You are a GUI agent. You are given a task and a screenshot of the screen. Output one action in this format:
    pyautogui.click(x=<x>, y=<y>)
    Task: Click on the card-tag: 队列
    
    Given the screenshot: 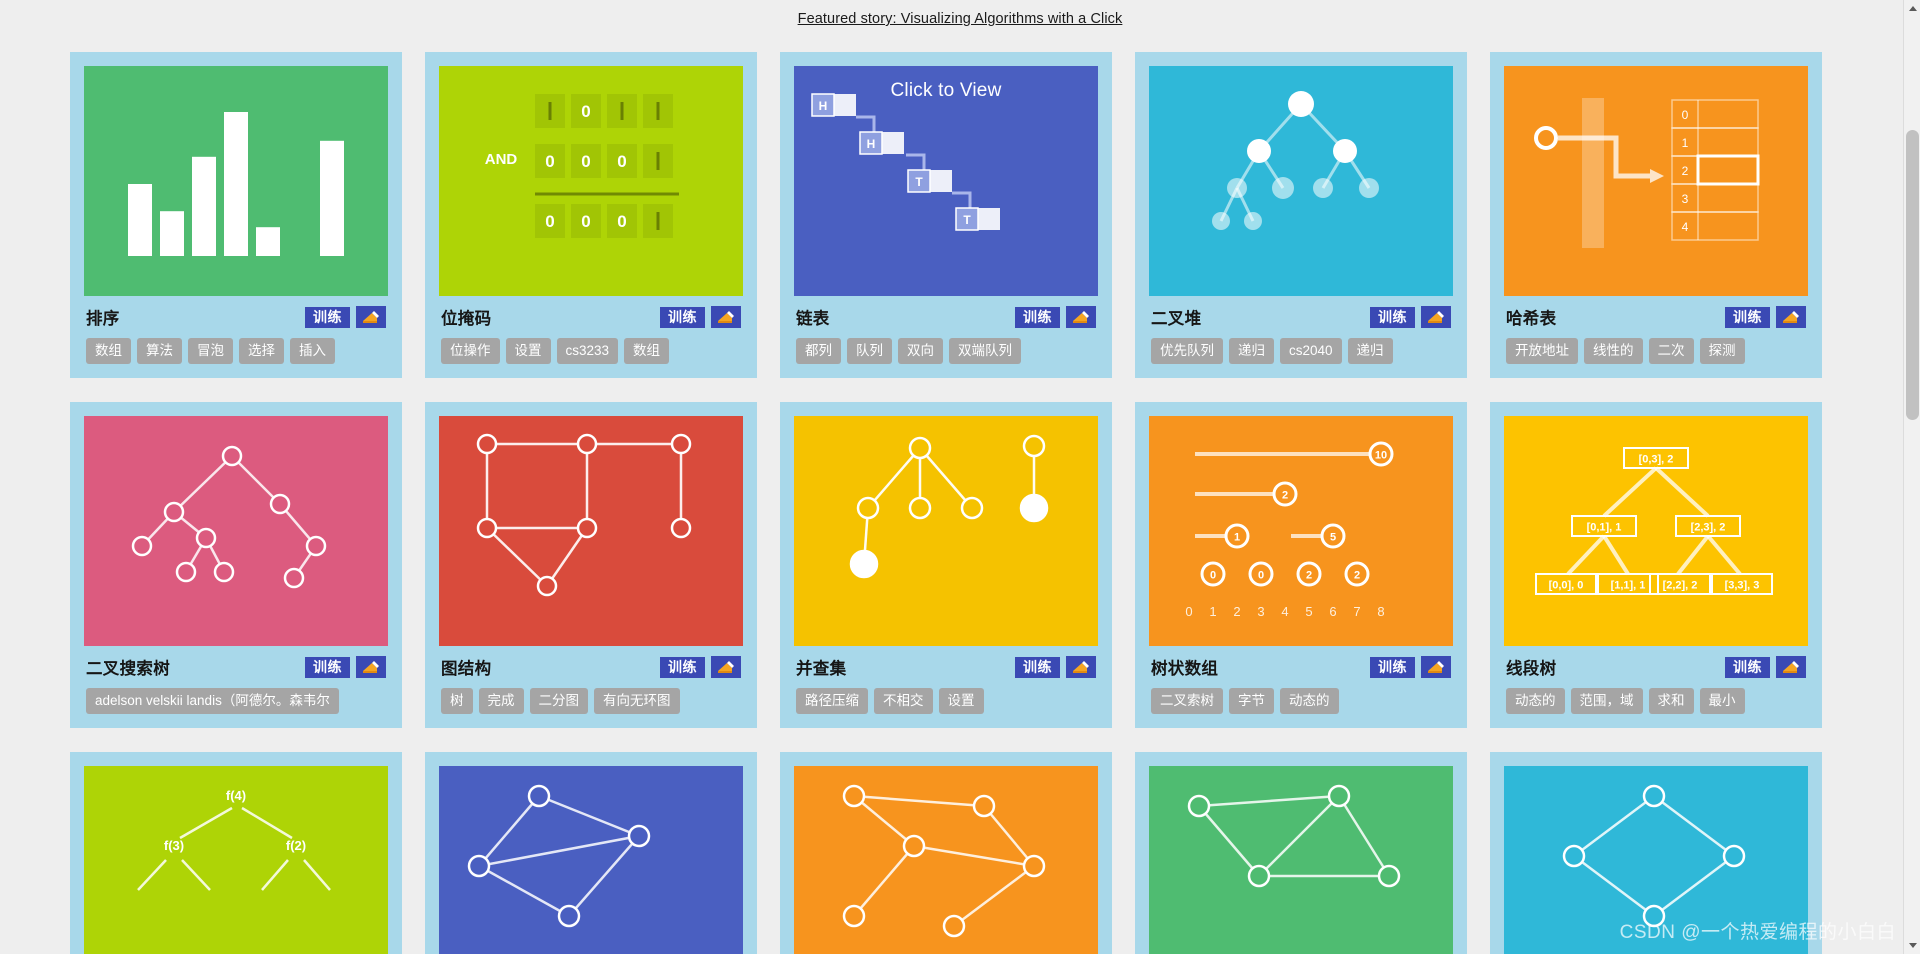 What is the action you would take?
    pyautogui.click(x=869, y=351)
    